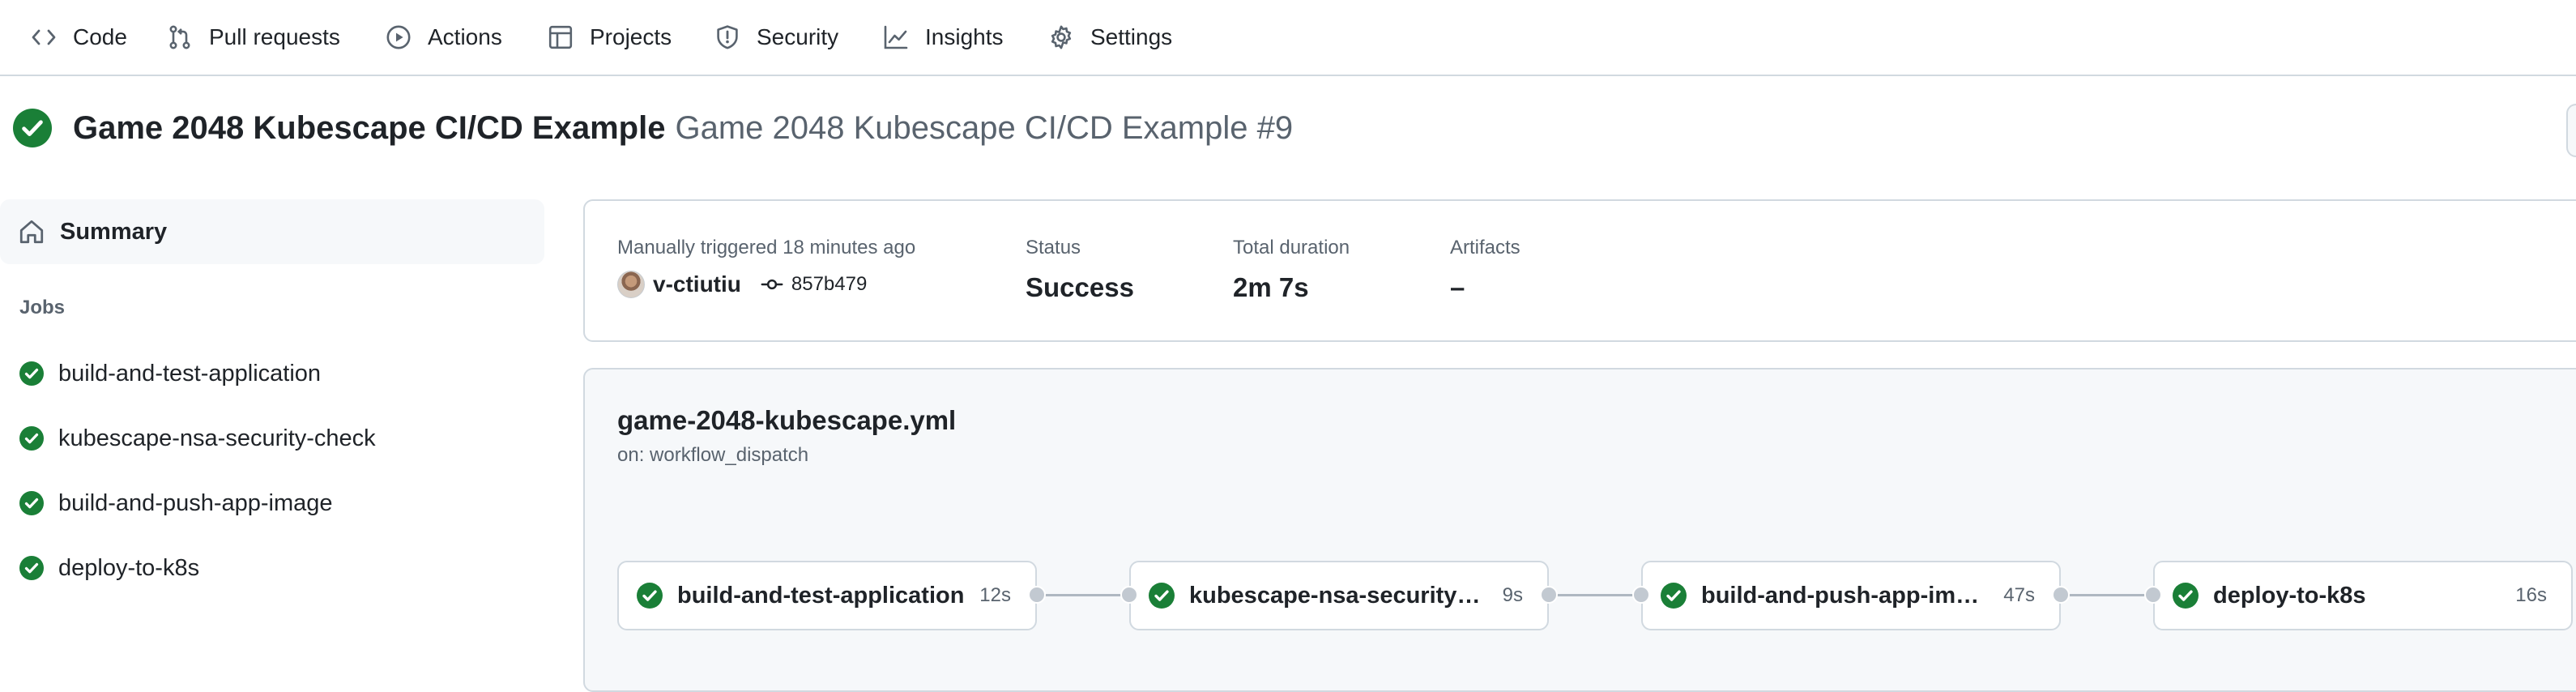 The image size is (2576, 692). Describe the element at coordinates (772, 285) in the screenshot. I see `git-commit-icon` at that location.